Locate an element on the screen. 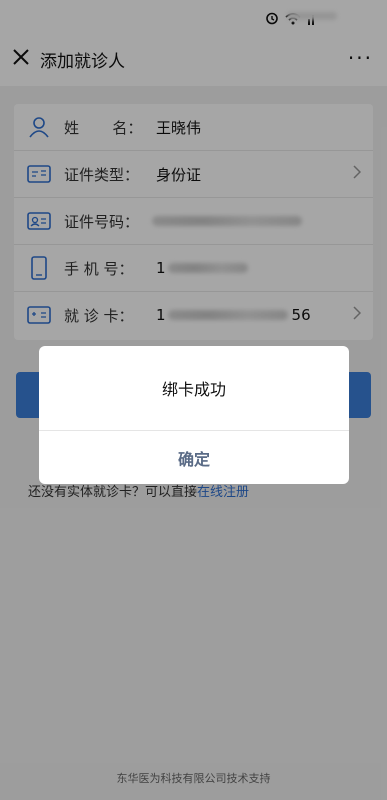 The height and width of the screenshot is (800, 387). dialog-message: 绑卡成功 is located at coordinates (194, 388).